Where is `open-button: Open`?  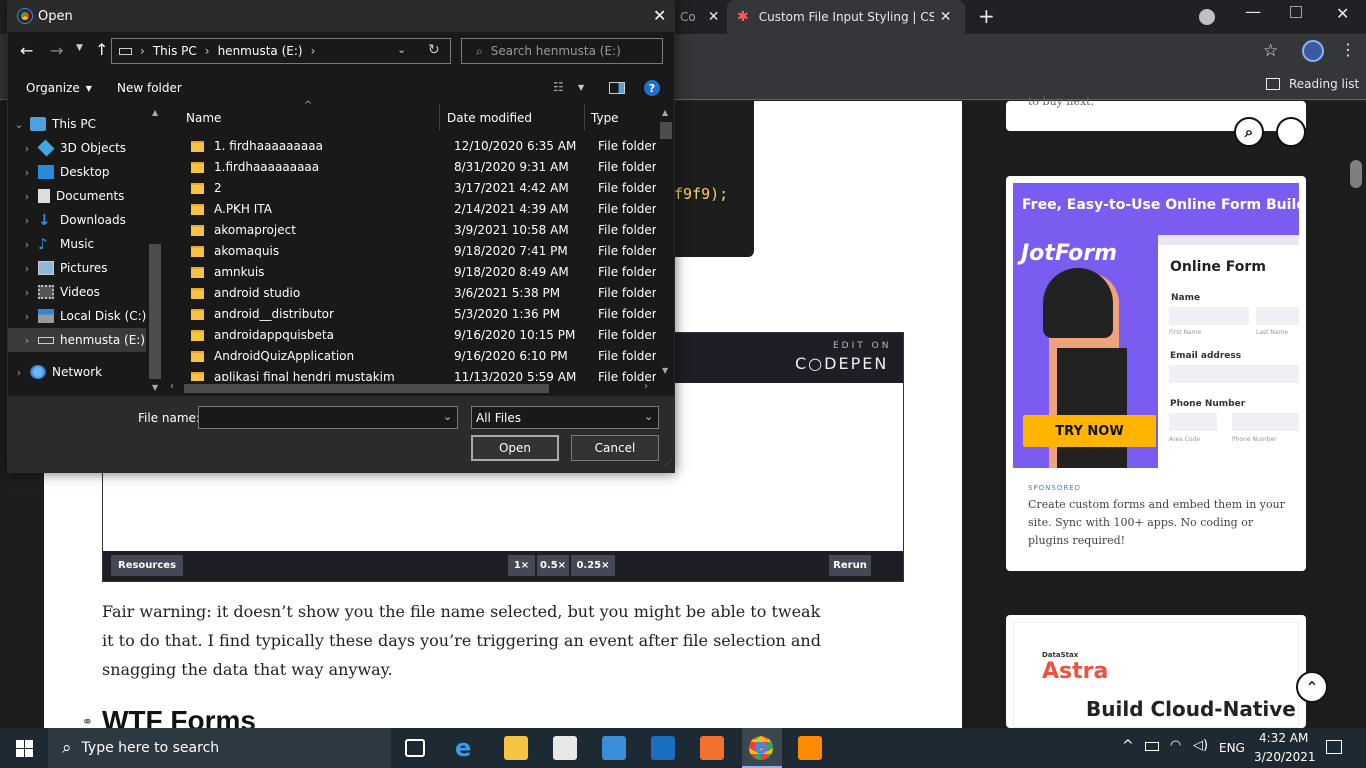
open-button: Open is located at coordinates (515, 448).